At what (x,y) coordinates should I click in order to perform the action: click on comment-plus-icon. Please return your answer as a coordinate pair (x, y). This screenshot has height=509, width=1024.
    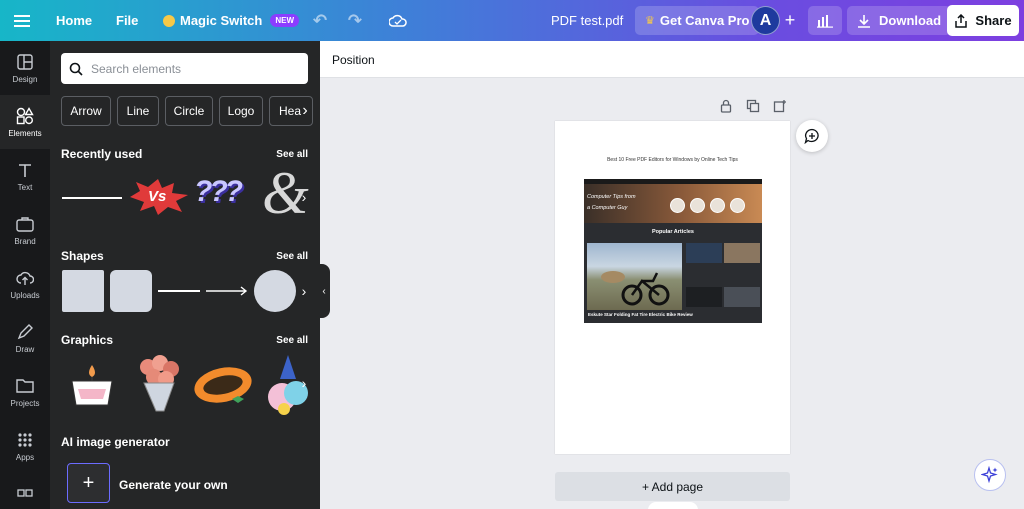
    Looking at the image, I should click on (811, 136).